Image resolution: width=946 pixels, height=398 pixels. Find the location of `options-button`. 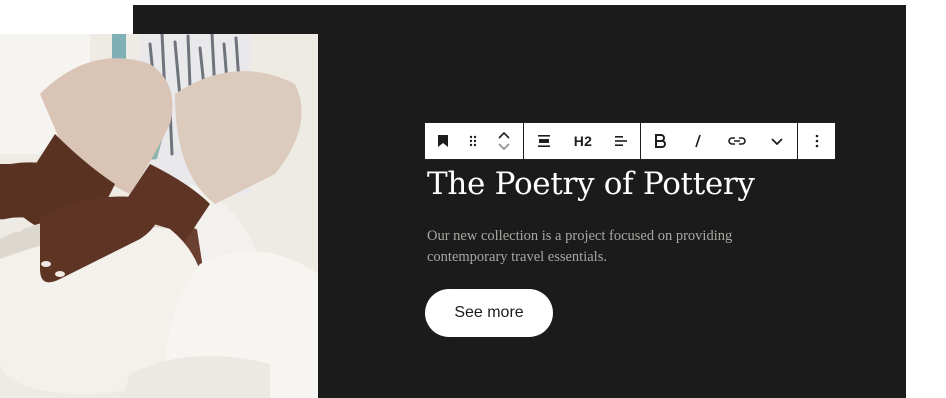

options-button is located at coordinates (816, 141).